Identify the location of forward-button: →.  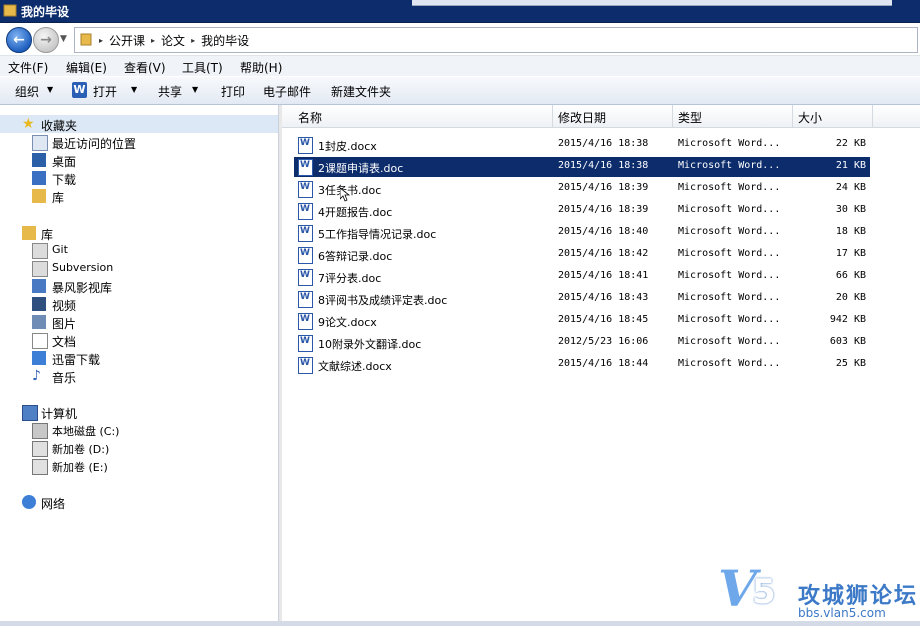
(46, 40).